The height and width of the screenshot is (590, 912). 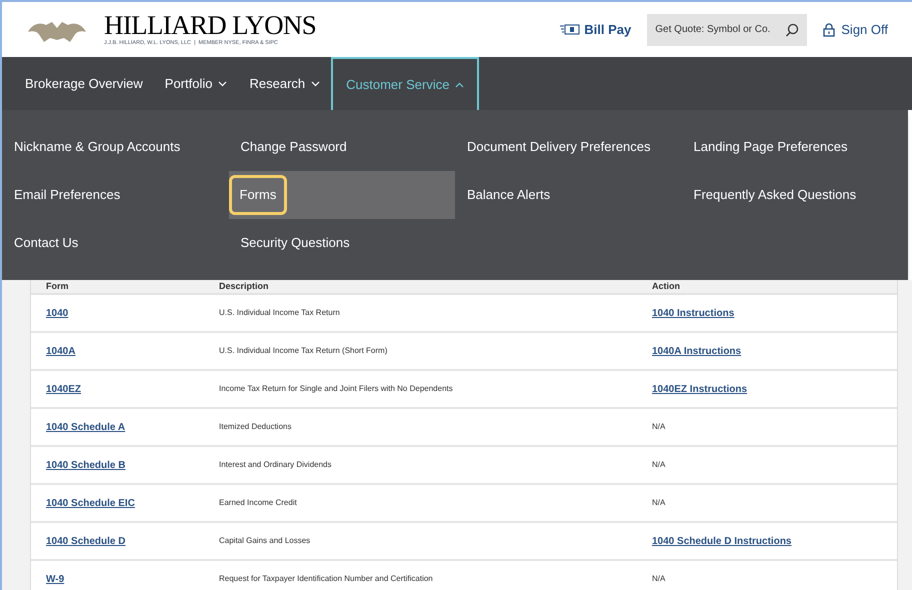 What do you see at coordinates (795, 195) in the screenshot?
I see `dropdown-menu-item: Frequently Asked Questions` at bounding box center [795, 195].